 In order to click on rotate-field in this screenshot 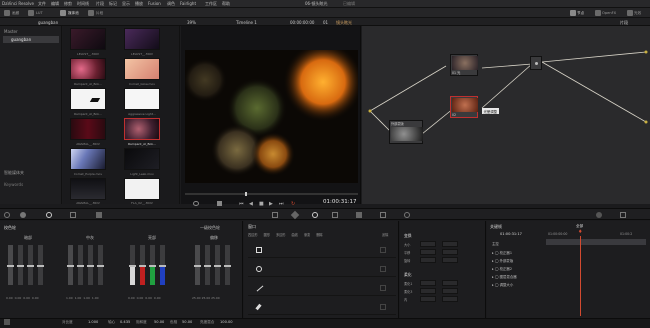, I will do `click(428, 260)`.